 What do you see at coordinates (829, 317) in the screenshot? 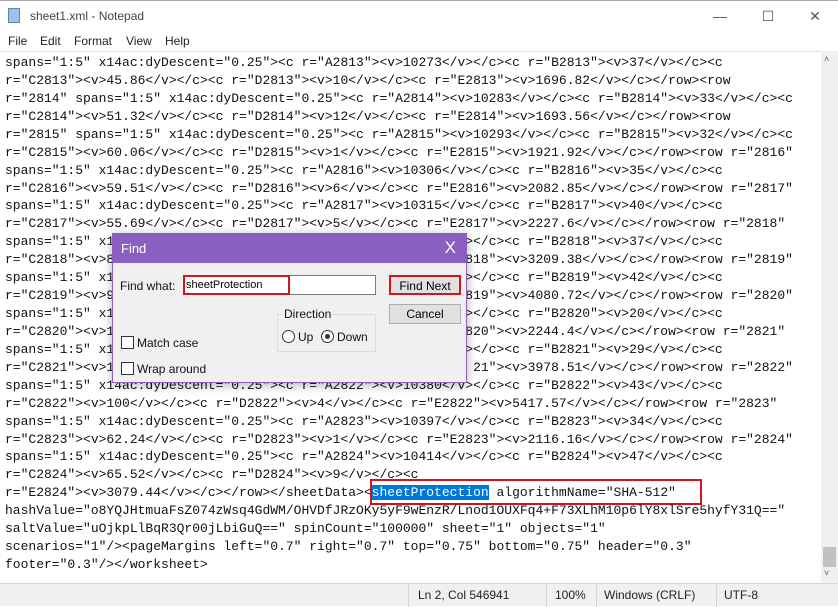
I see `vertical-scrollbar: ˄ ˅` at bounding box center [829, 317].